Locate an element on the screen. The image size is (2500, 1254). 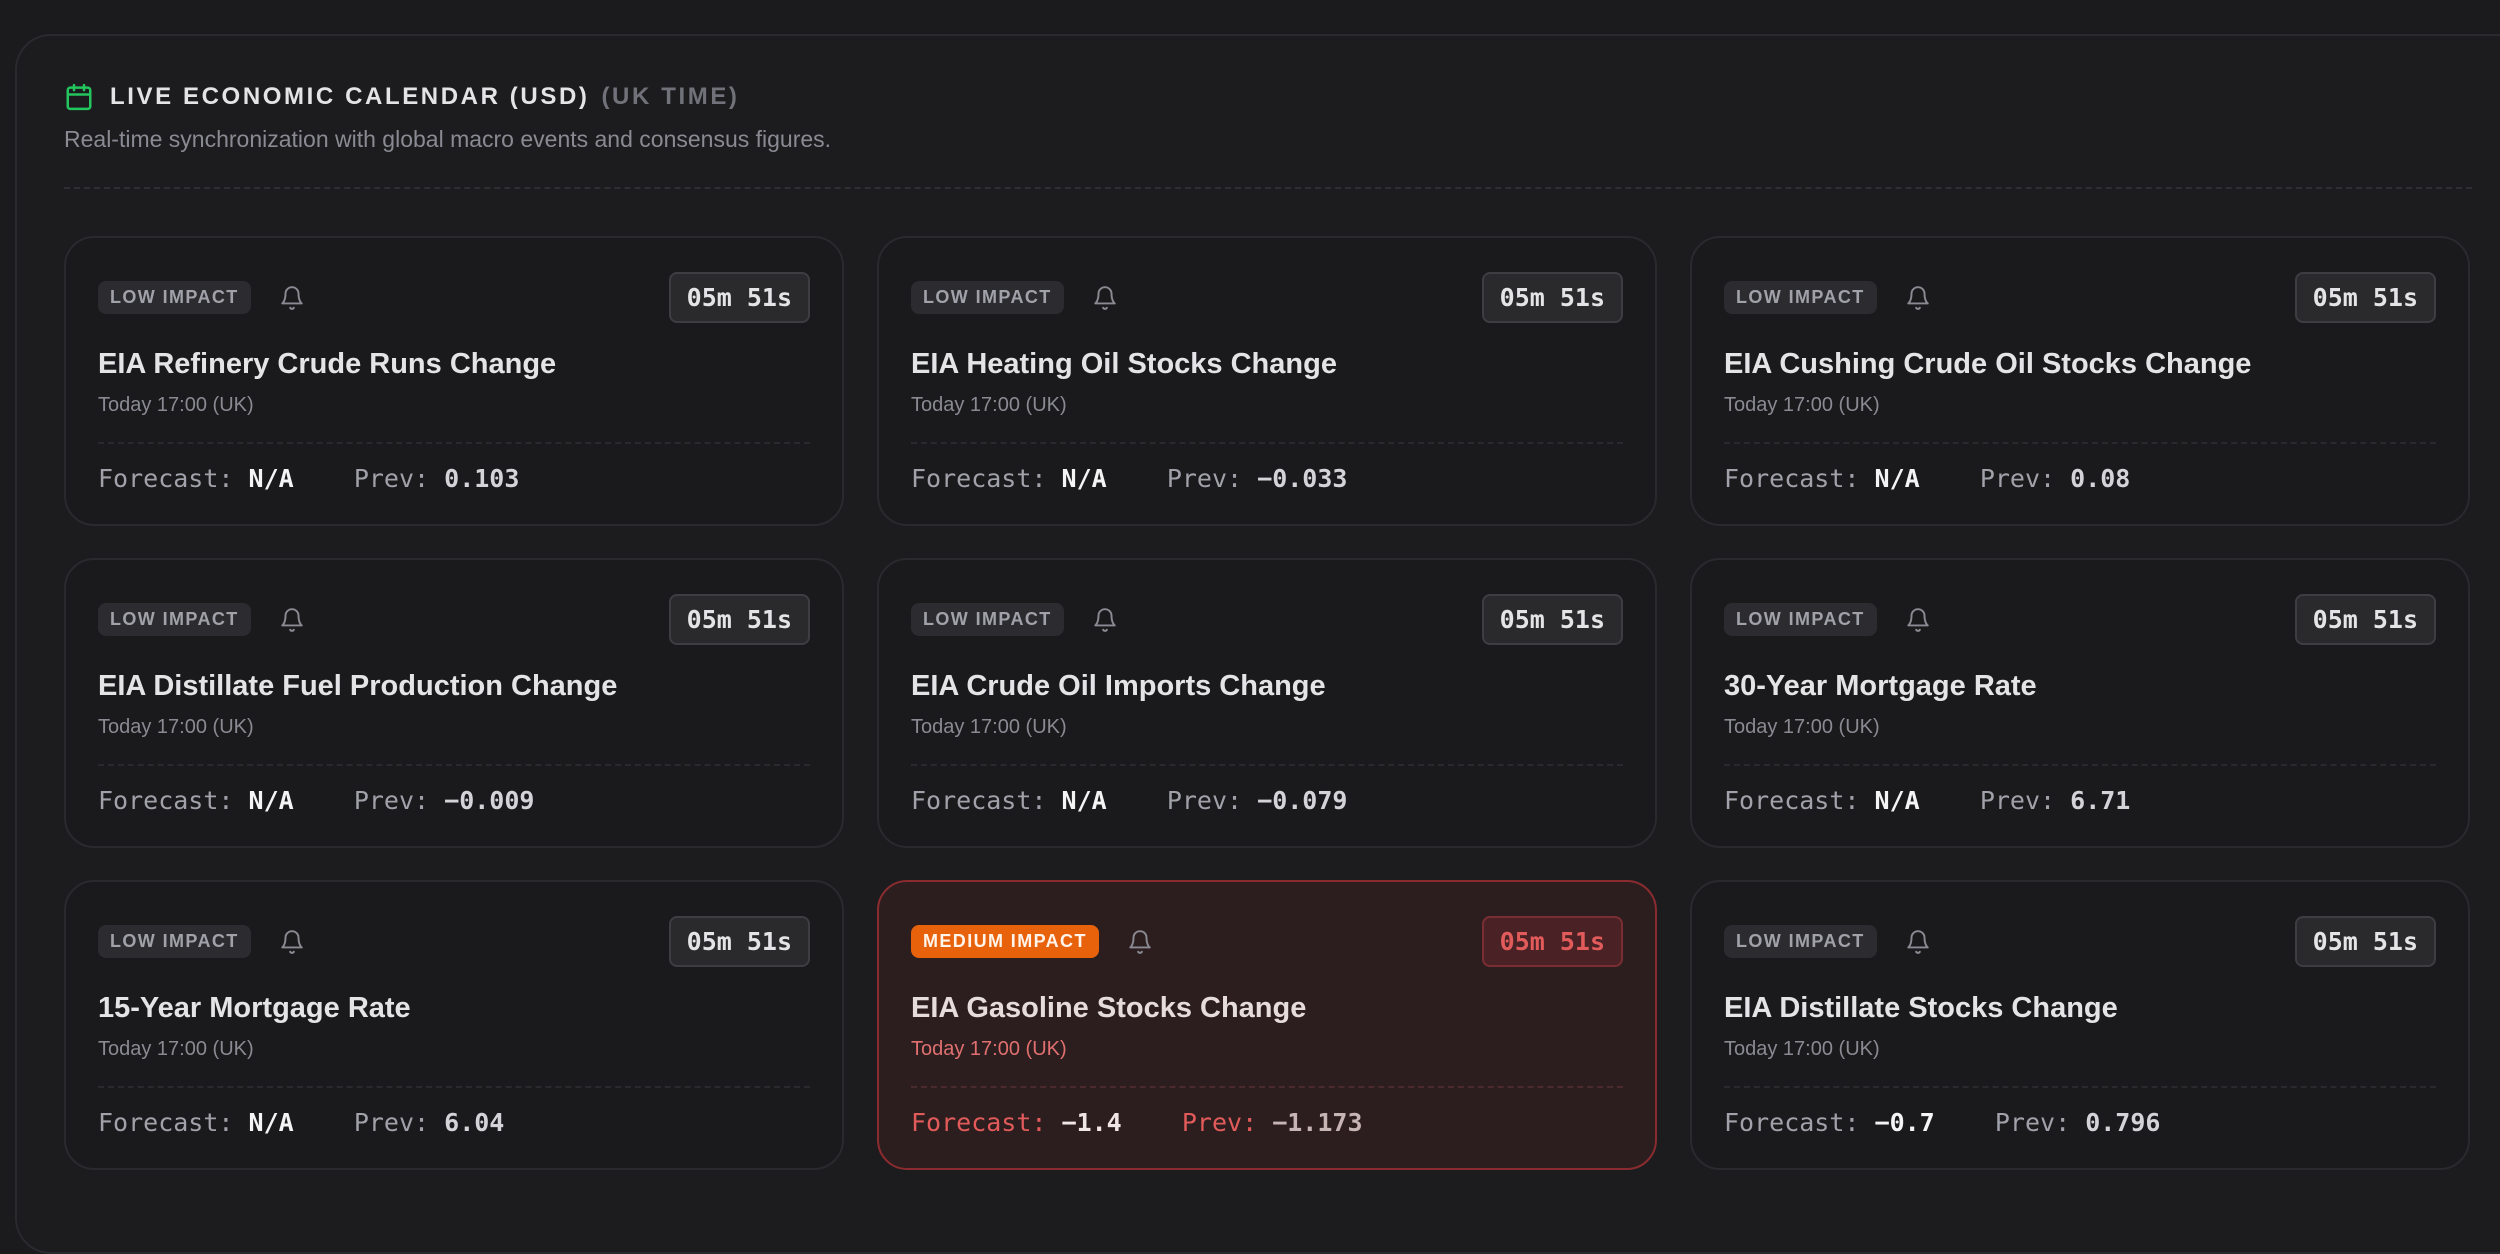
prev-value: 6.04 is located at coordinates (474, 1122).